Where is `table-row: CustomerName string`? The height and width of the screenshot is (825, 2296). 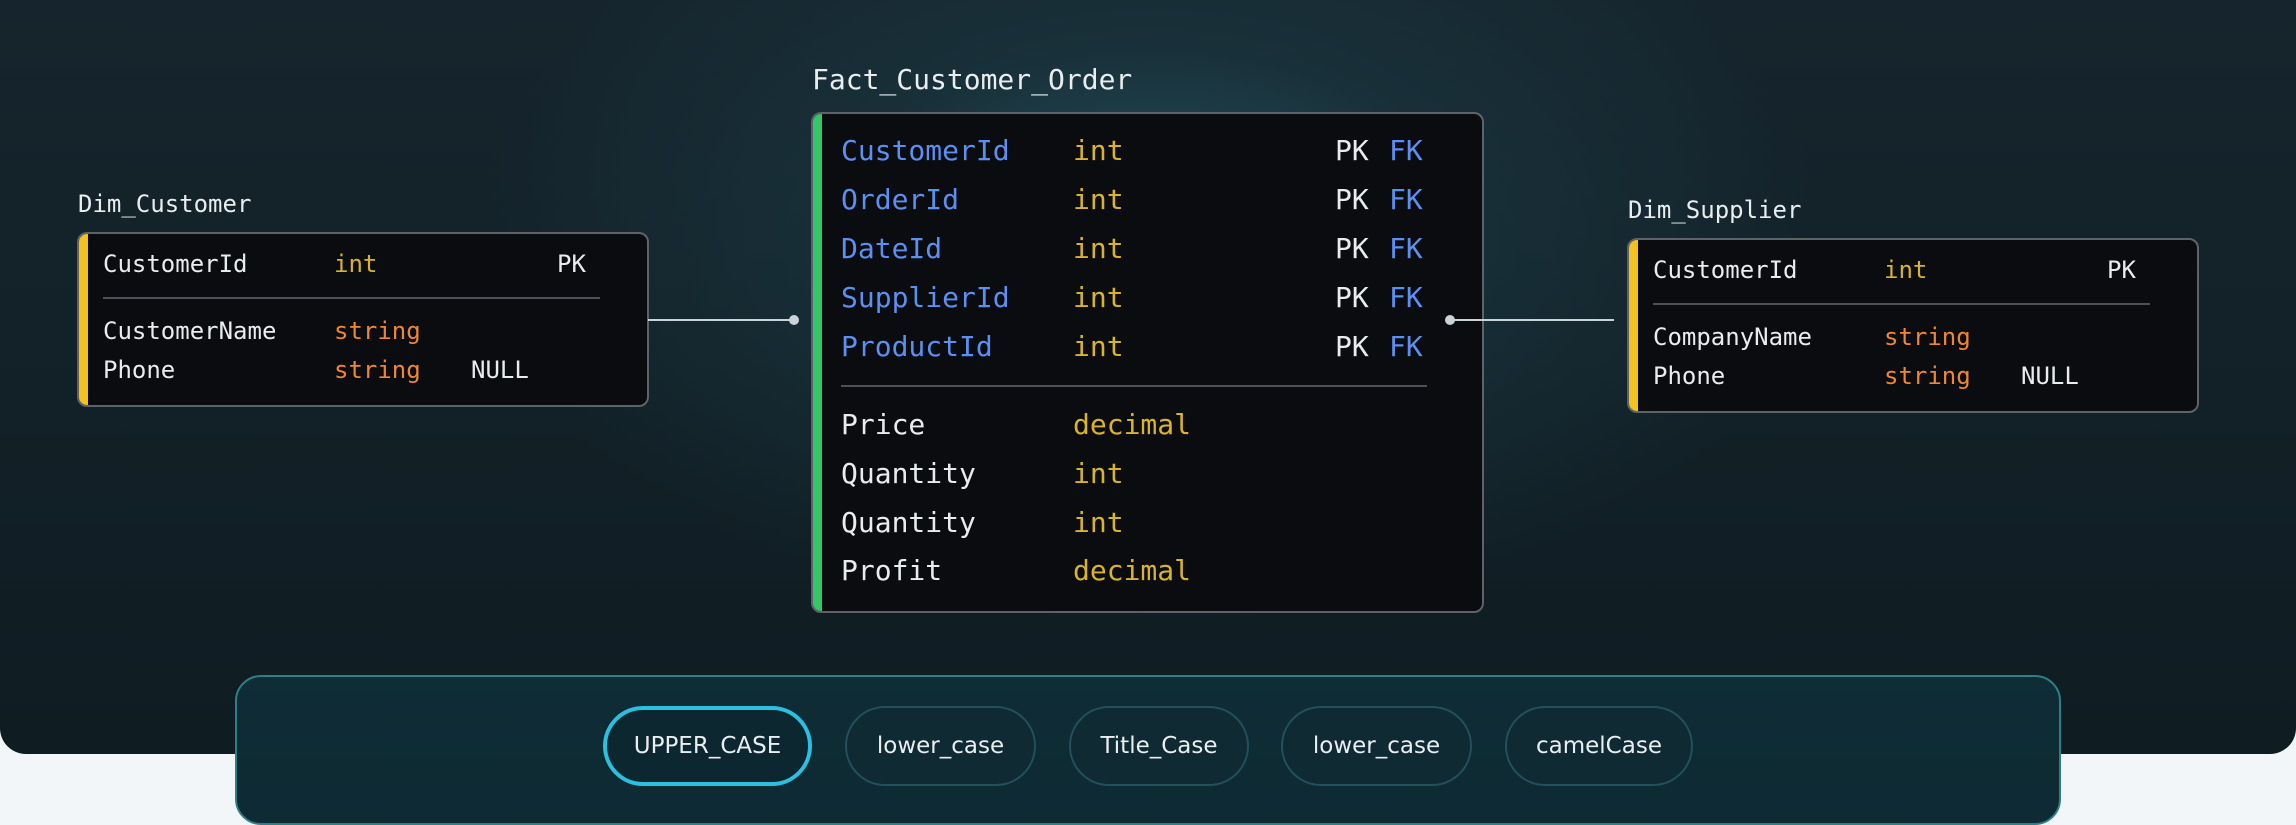
table-row: CustomerName string is located at coordinates (363, 333).